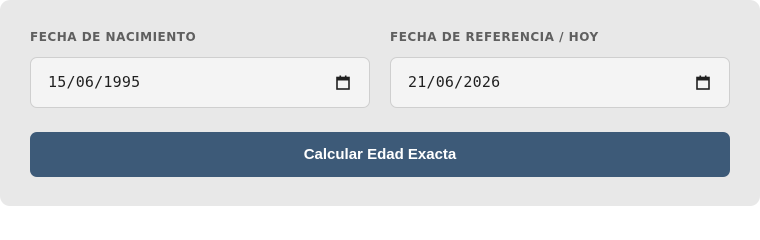  Describe the element at coordinates (454, 82) in the screenshot. I see `reference-date-value: 21/06/2026` at that location.